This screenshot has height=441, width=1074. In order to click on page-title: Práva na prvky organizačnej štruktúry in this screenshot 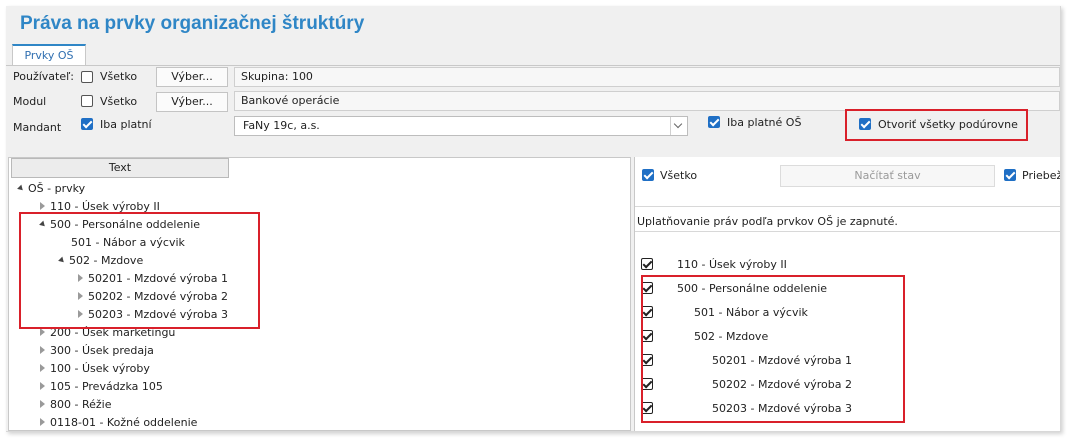, I will do `click(192, 23)`.